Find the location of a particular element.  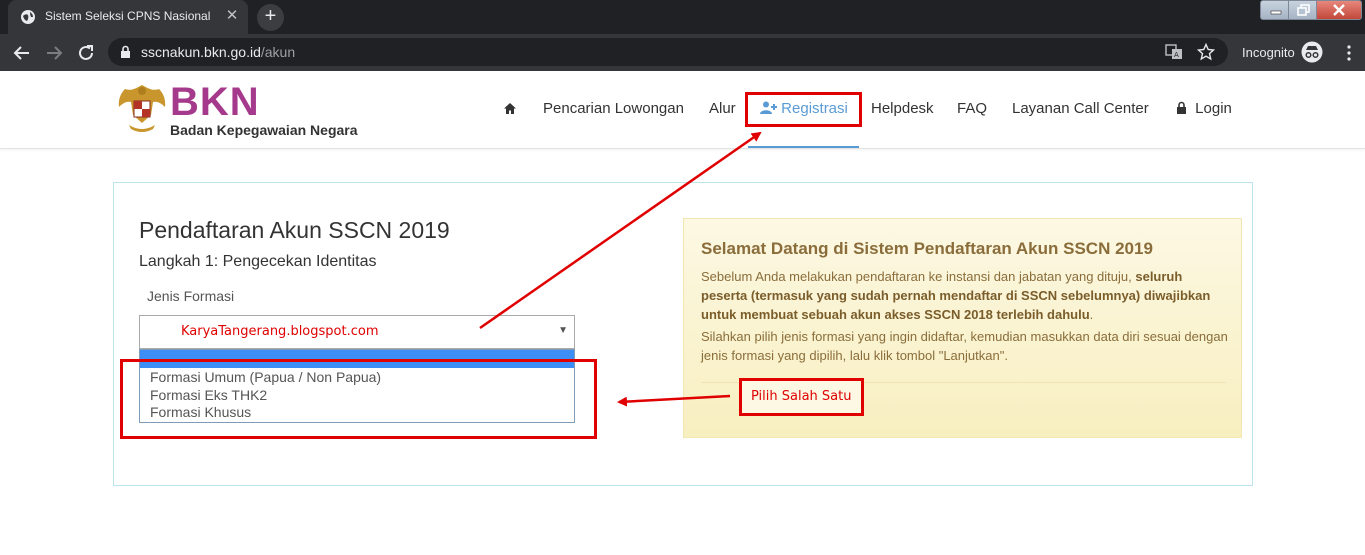

home-icon is located at coordinates (510, 108).